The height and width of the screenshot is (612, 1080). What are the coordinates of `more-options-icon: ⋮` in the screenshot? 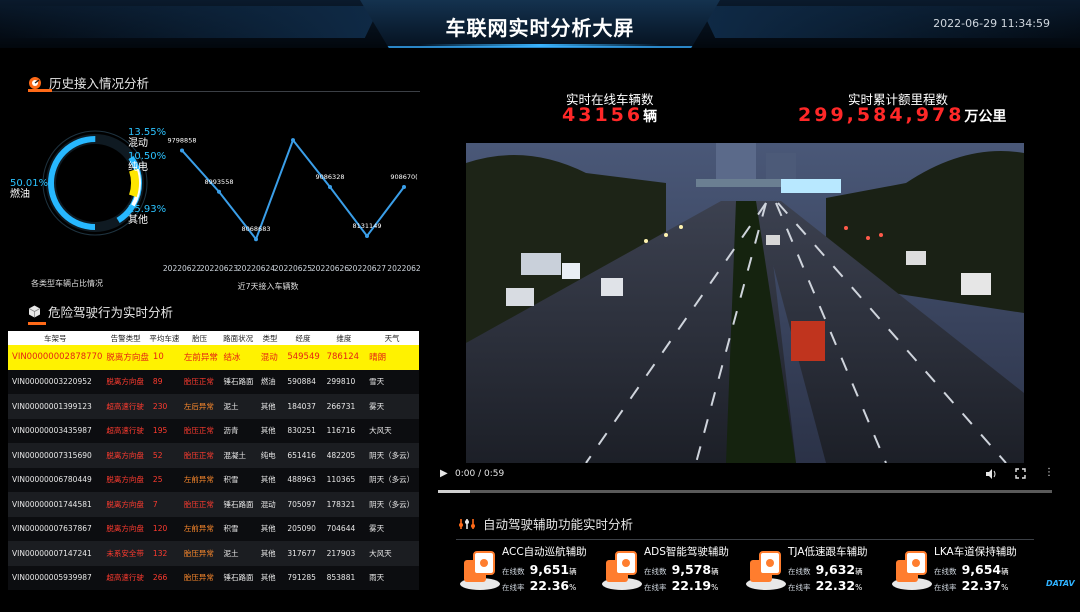 It's located at (1049, 472).